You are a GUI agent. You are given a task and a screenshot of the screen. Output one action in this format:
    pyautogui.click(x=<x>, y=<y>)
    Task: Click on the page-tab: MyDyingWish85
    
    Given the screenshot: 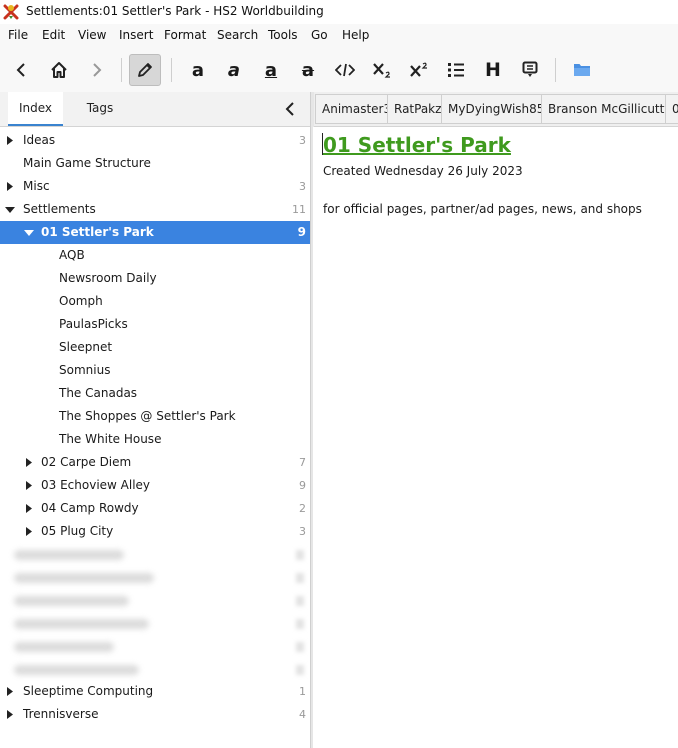 What is the action you would take?
    pyautogui.click(x=496, y=109)
    